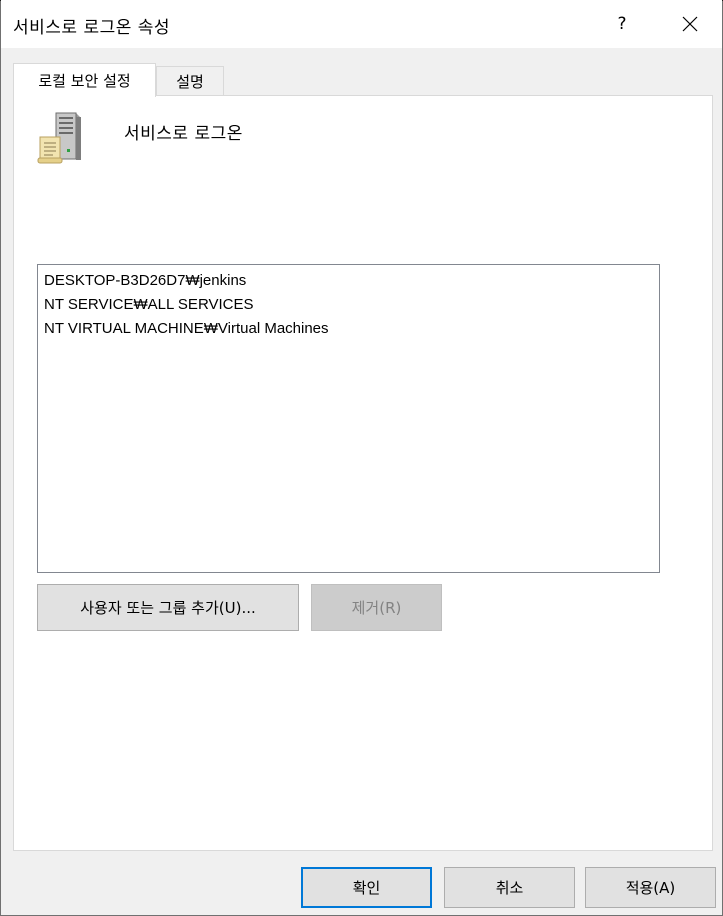  Describe the element at coordinates (348, 329) in the screenshot. I see `list-item: NT VIRTUAL MACHINE₩Virtual Machines` at that location.